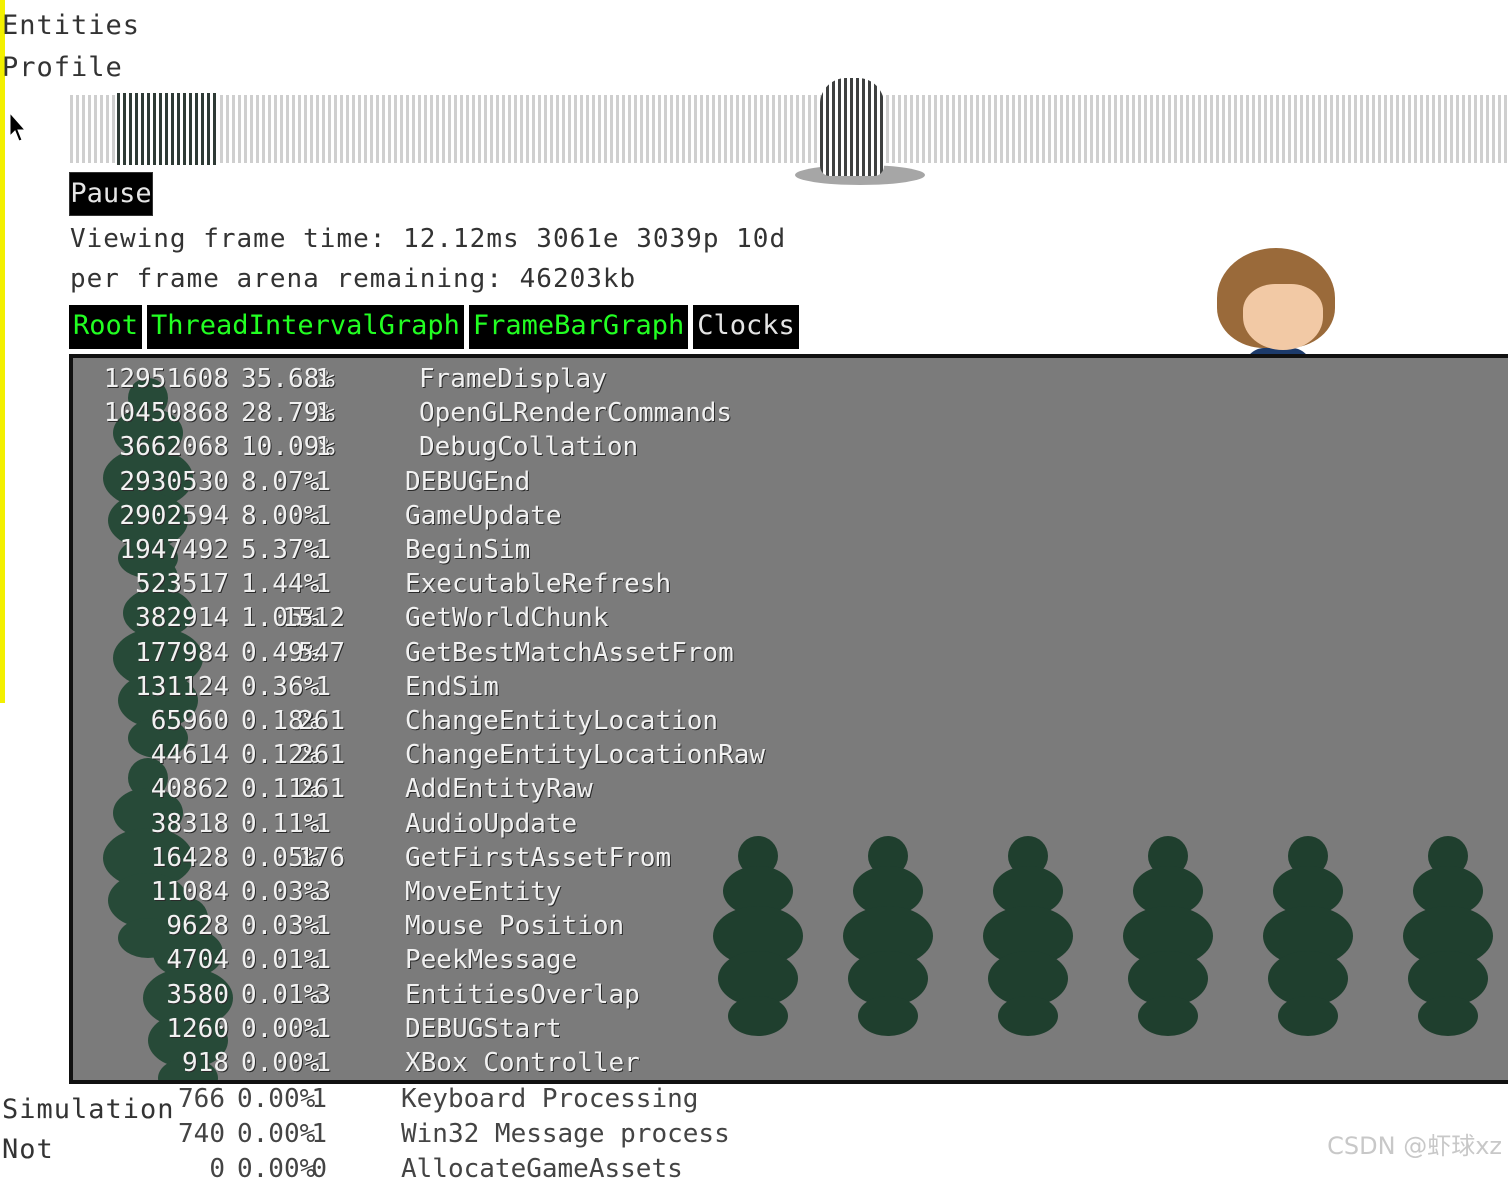  What do you see at coordinates (491, 823) in the screenshot?
I see `row-name: AudioUpdate` at bounding box center [491, 823].